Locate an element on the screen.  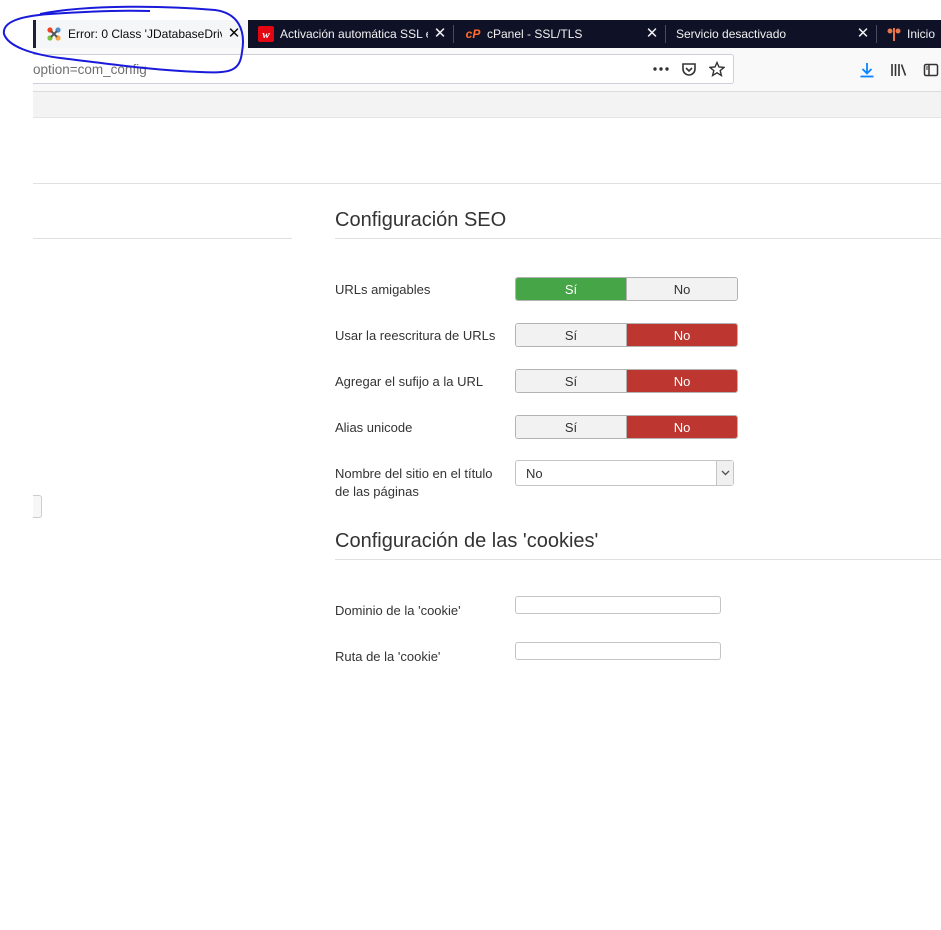
cookies-title-underline is located at coordinates (638, 559).